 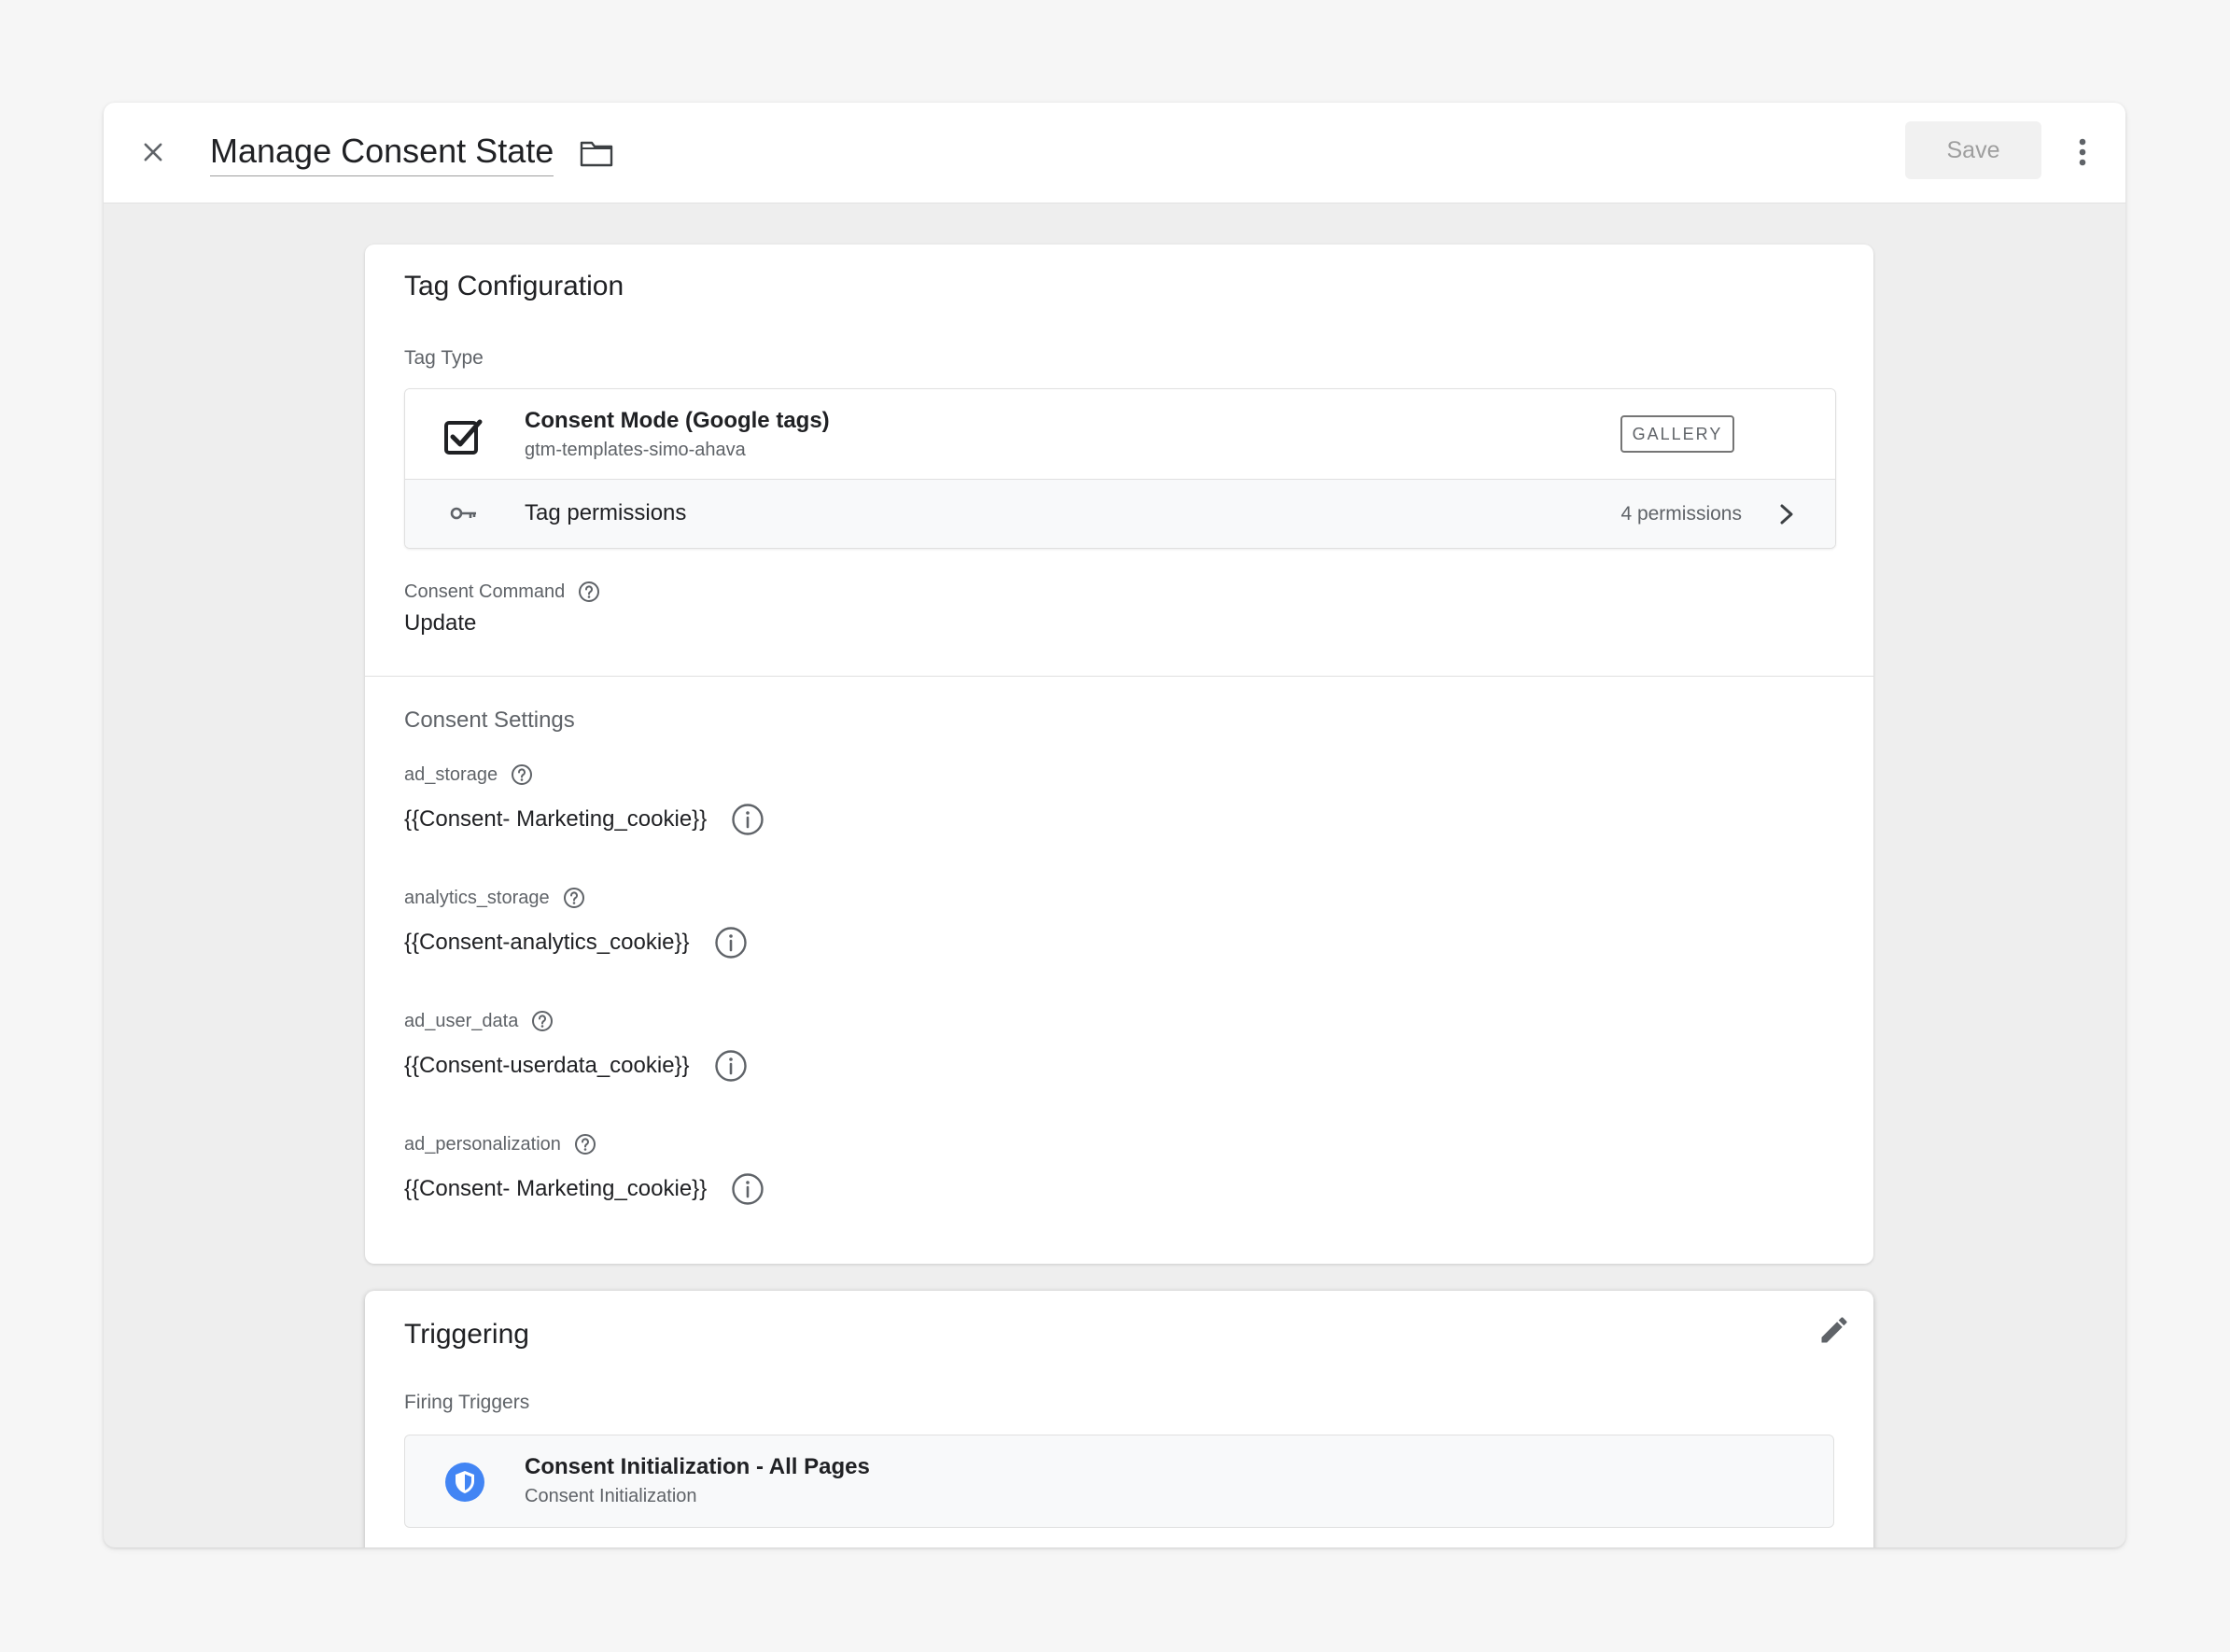 What do you see at coordinates (463, 513) in the screenshot?
I see `key-icon` at bounding box center [463, 513].